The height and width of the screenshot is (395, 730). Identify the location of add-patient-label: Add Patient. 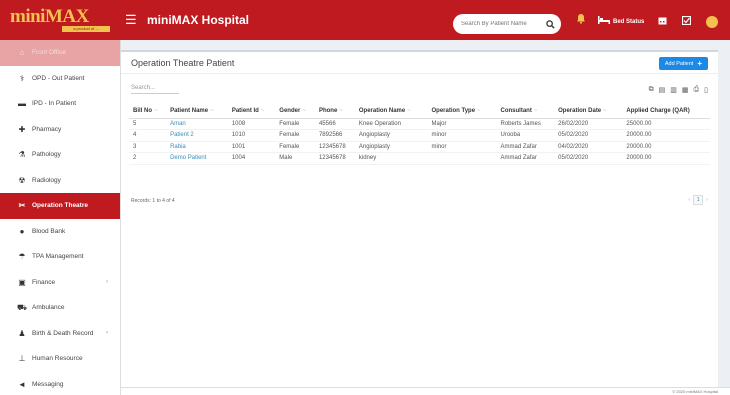
(679, 63).